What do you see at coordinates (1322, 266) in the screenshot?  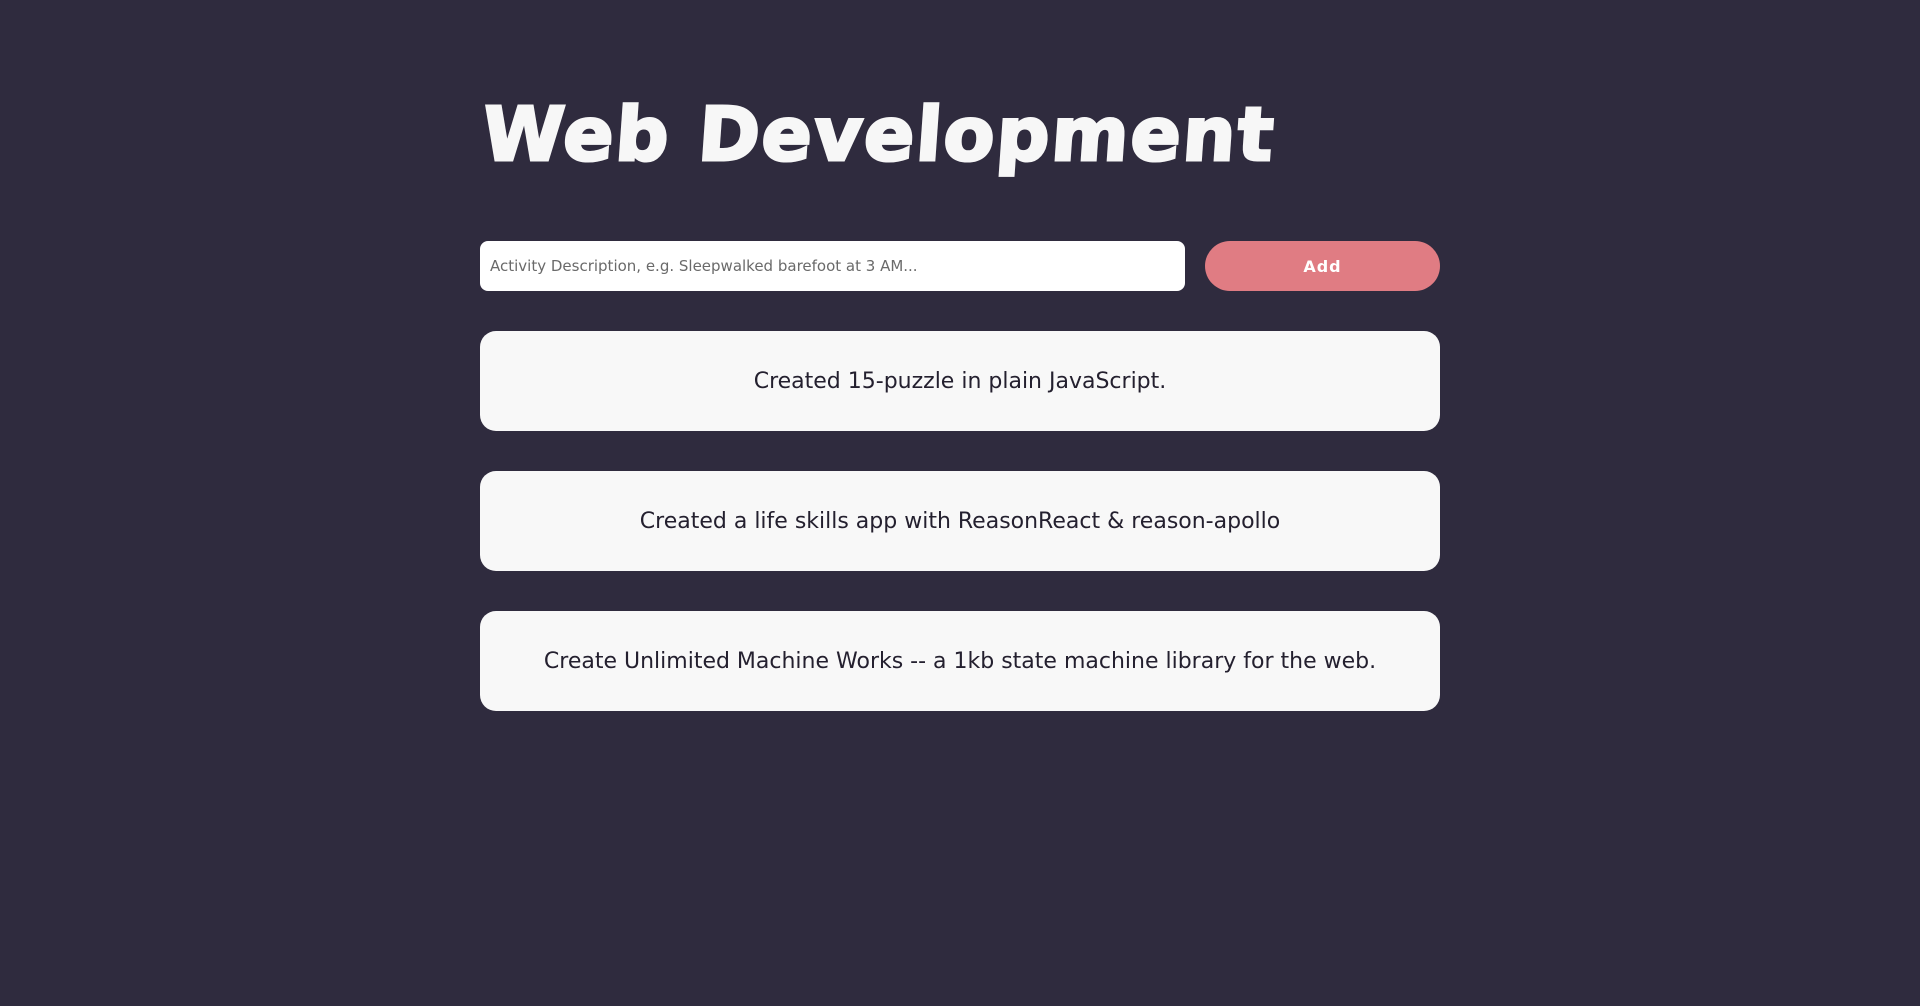 I see `add-button: Add` at bounding box center [1322, 266].